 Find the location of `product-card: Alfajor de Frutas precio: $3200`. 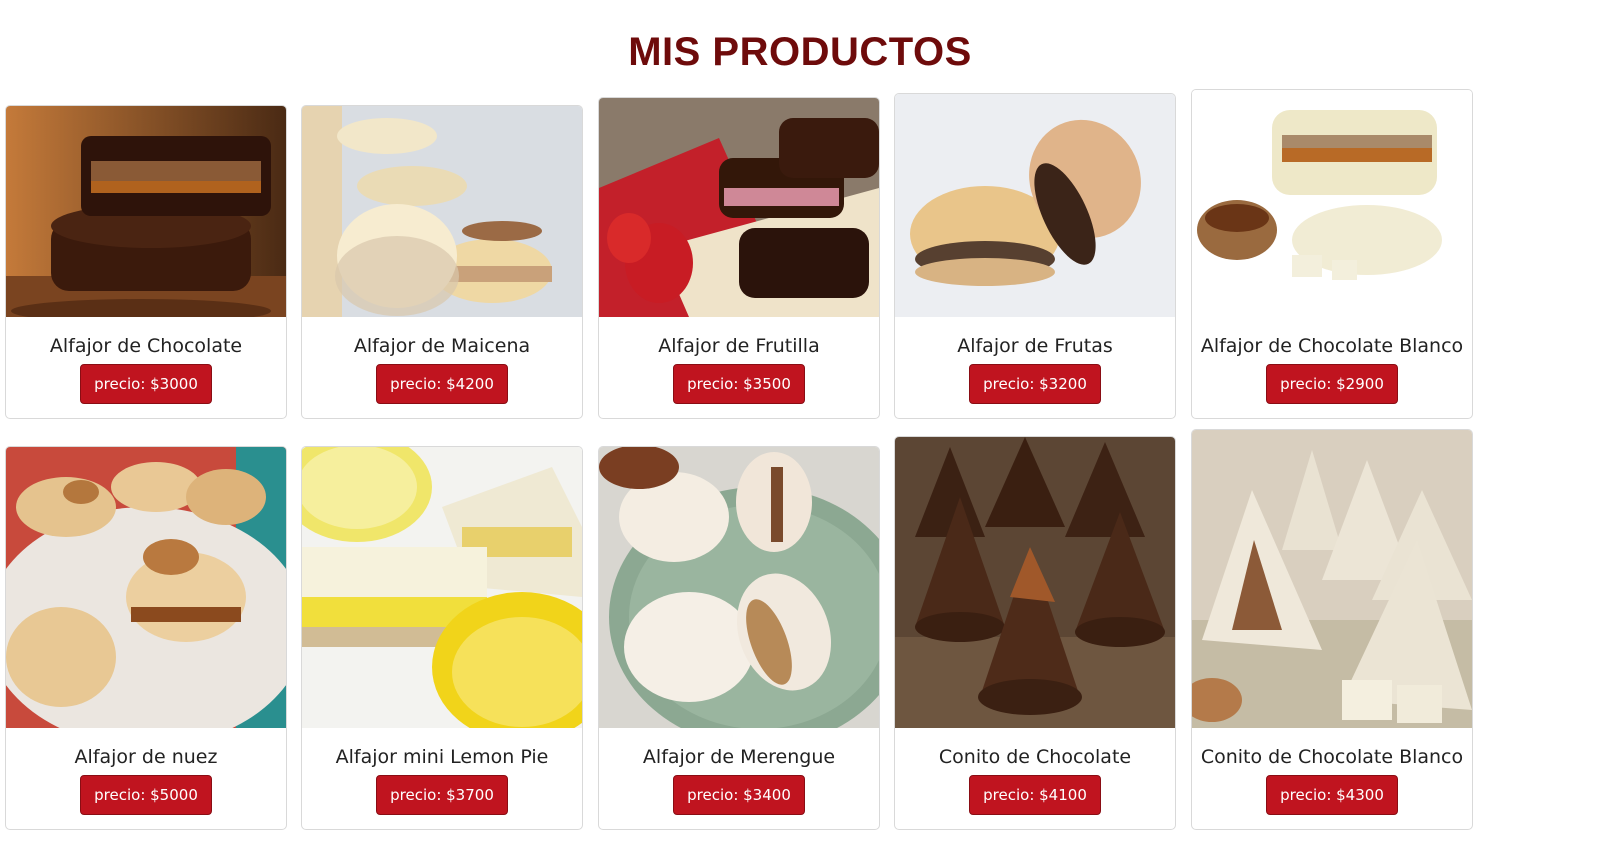

product-card: Alfajor de Frutas precio: $3200 is located at coordinates (1035, 256).